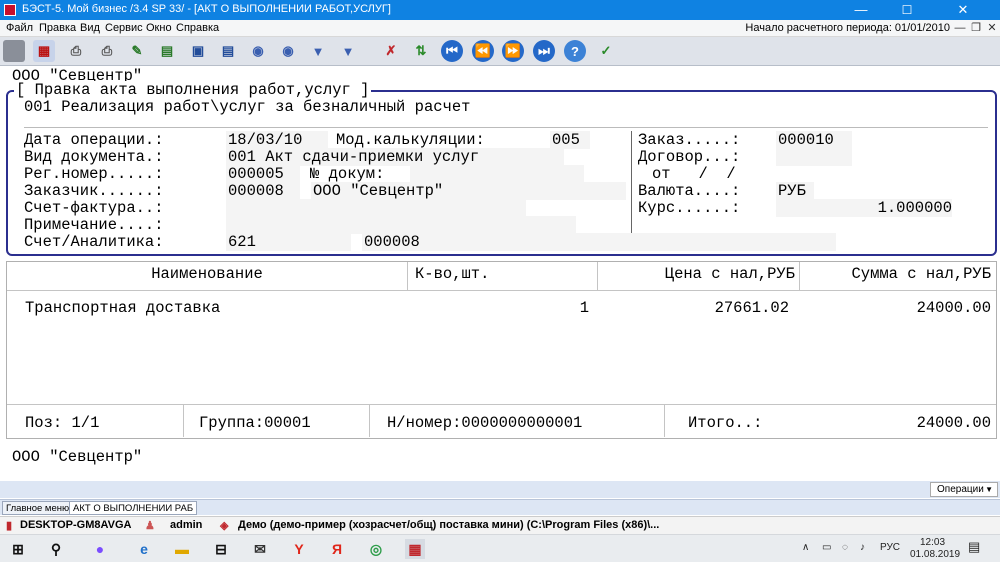 The width and height of the screenshot is (1000, 562). I want to click on column-header-name: Наименование, so click(207, 274).